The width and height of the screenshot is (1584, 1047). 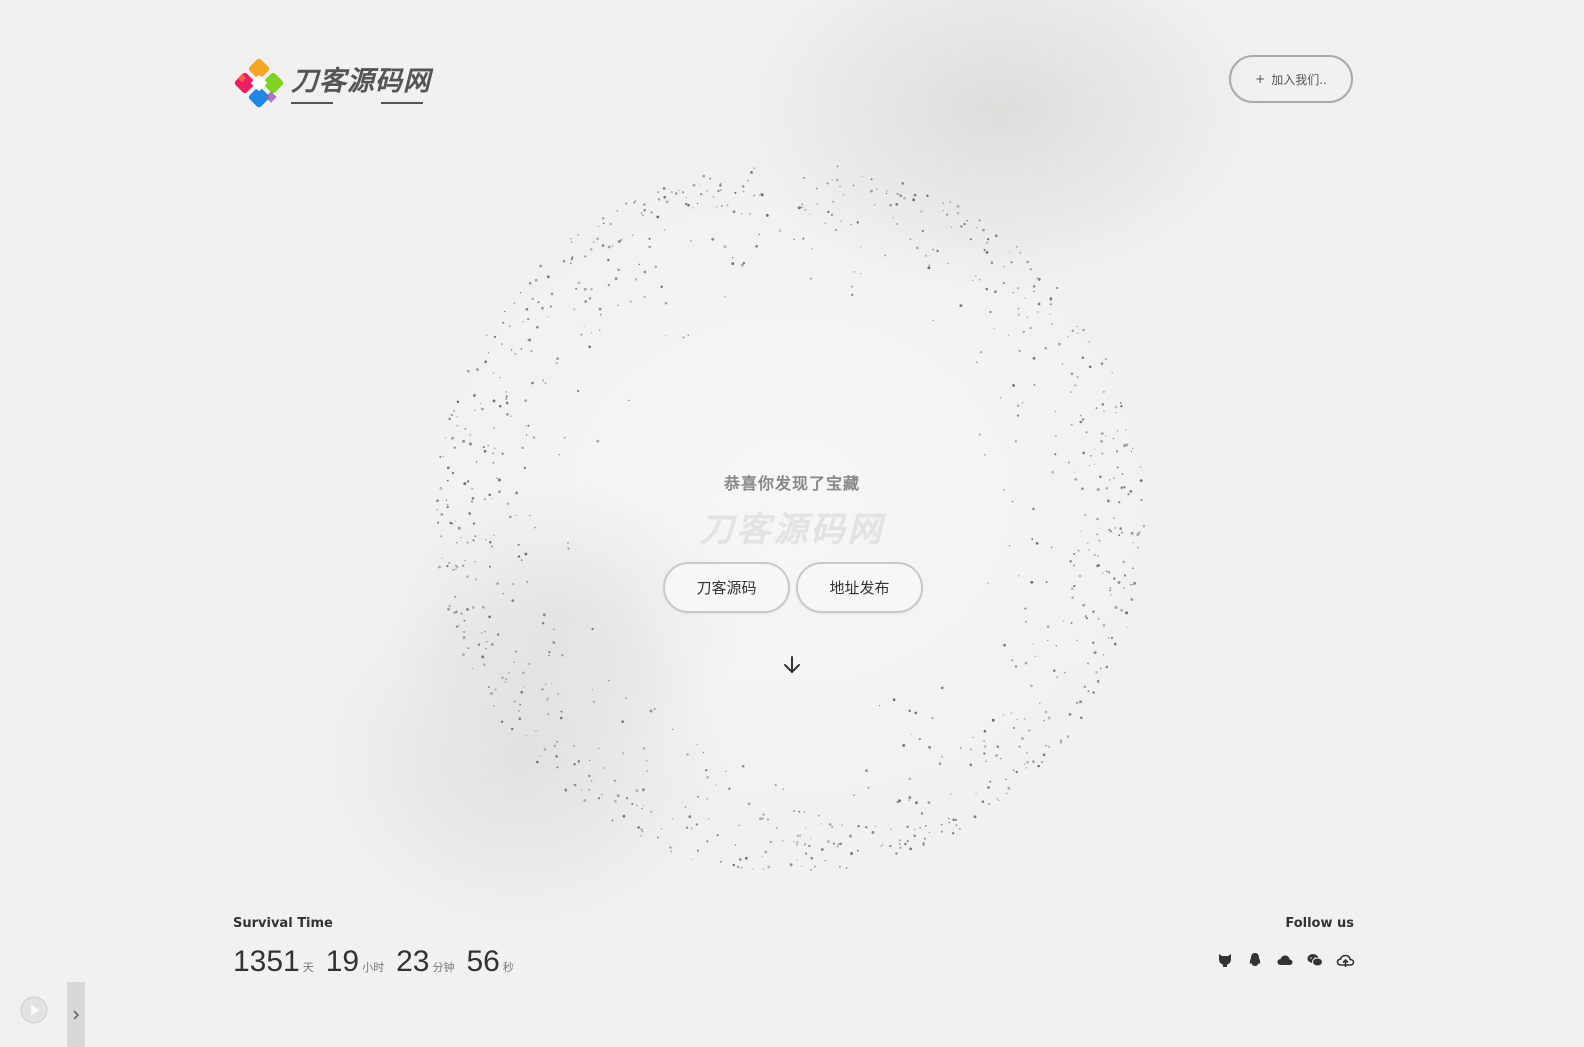 What do you see at coordinates (413, 961) in the screenshot?
I see `minutes-value: 23` at bounding box center [413, 961].